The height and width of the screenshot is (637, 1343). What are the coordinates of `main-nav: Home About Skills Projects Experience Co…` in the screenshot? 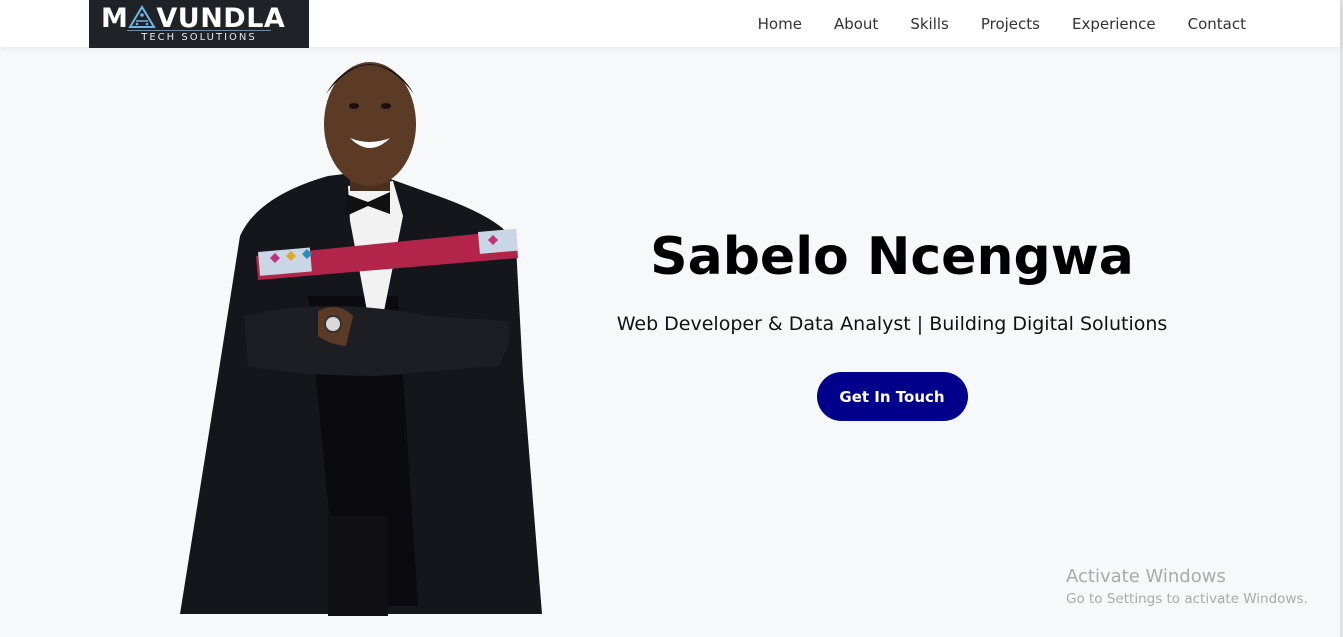 It's located at (1002, 23).